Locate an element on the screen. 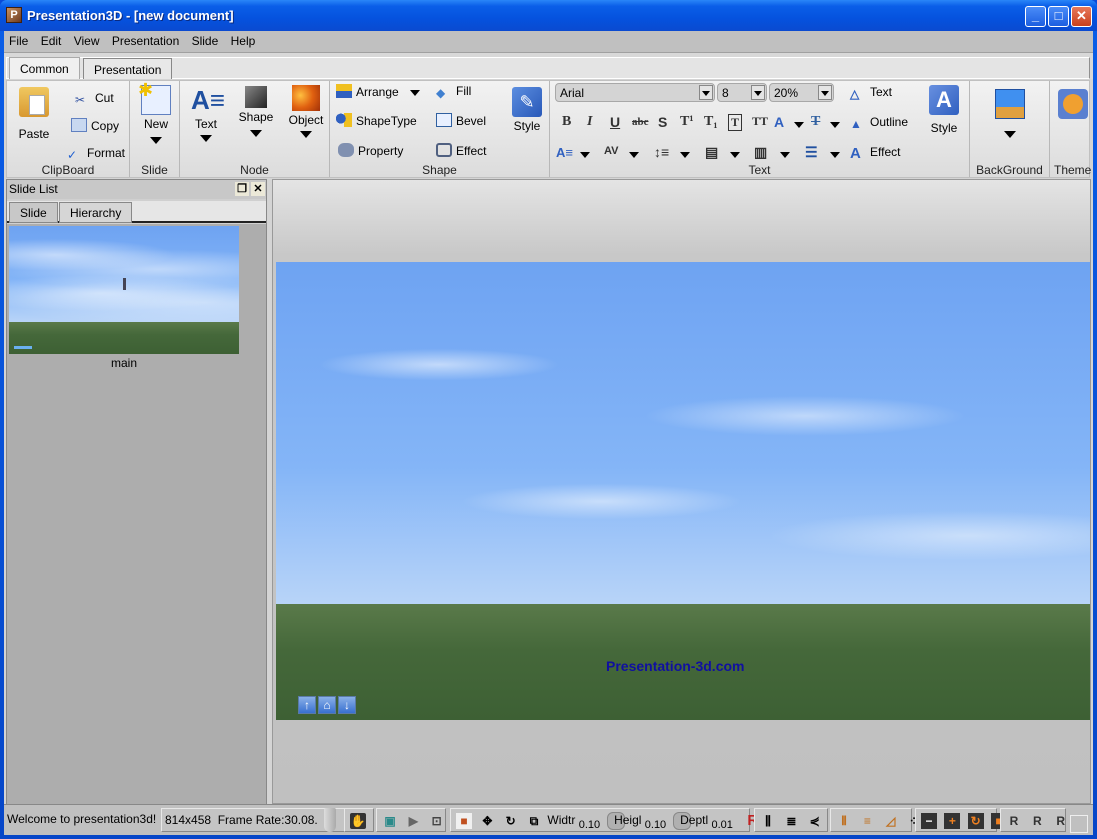  nav-down-button: ↓ is located at coordinates (347, 705).